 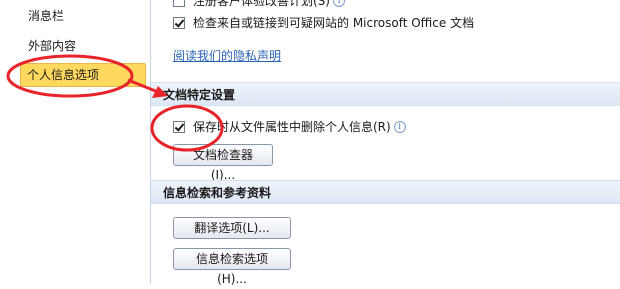 What do you see at coordinates (385, 192) in the screenshot?
I see `section-research-header: 信息检索和参考资料` at bounding box center [385, 192].